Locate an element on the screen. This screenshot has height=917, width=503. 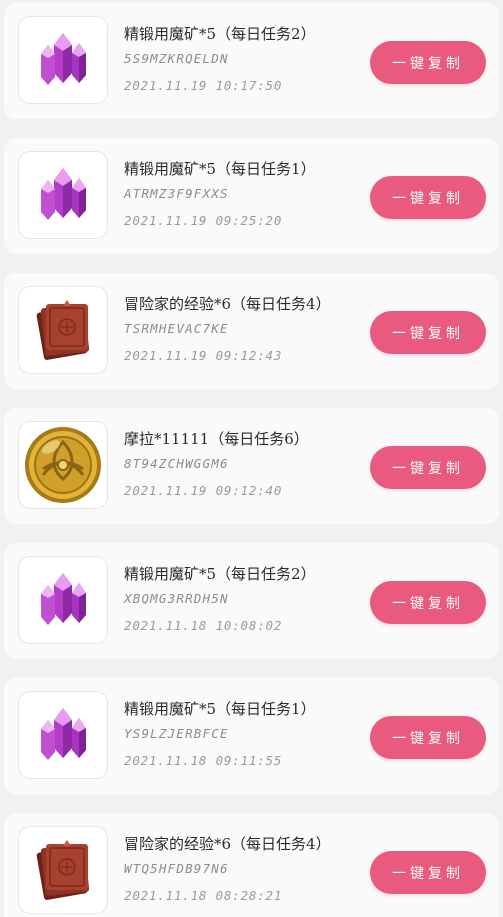
item-code: YS9LZJERBFCE is located at coordinates (176, 733).